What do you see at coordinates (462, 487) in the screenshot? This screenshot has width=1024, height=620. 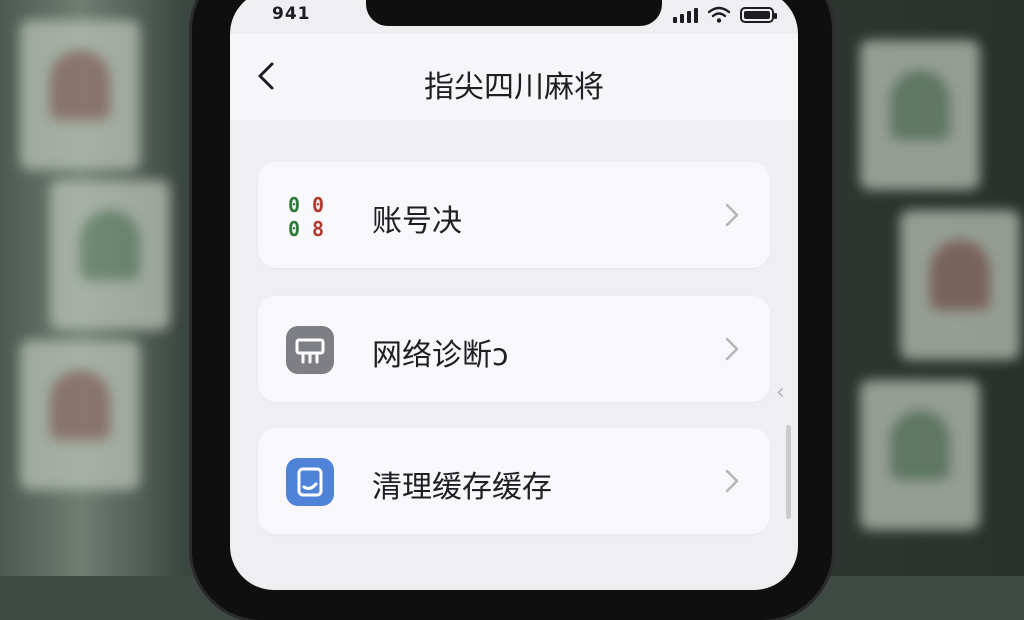 I see `item-label: 清理缓存缓存` at bounding box center [462, 487].